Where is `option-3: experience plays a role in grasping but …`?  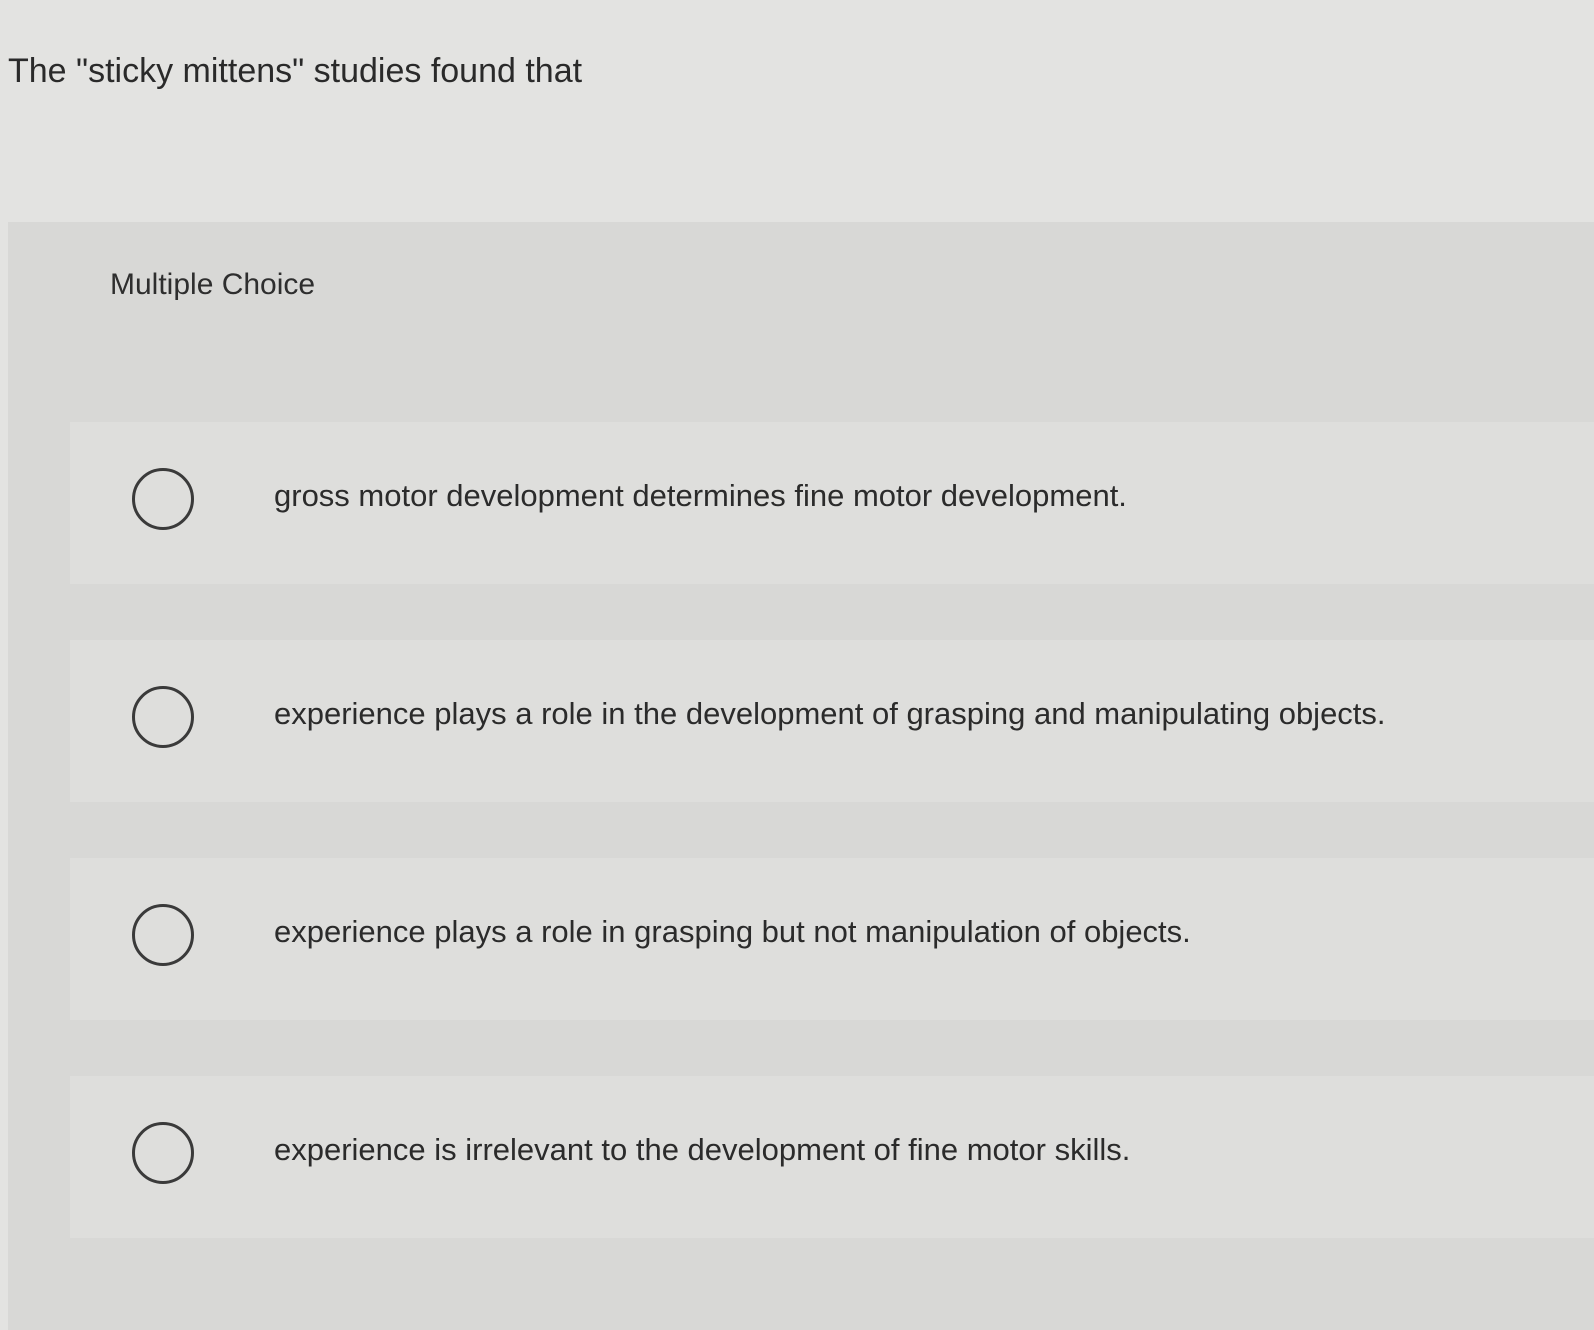
option-3: experience plays a role in grasping but … is located at coordinates (832, 939).